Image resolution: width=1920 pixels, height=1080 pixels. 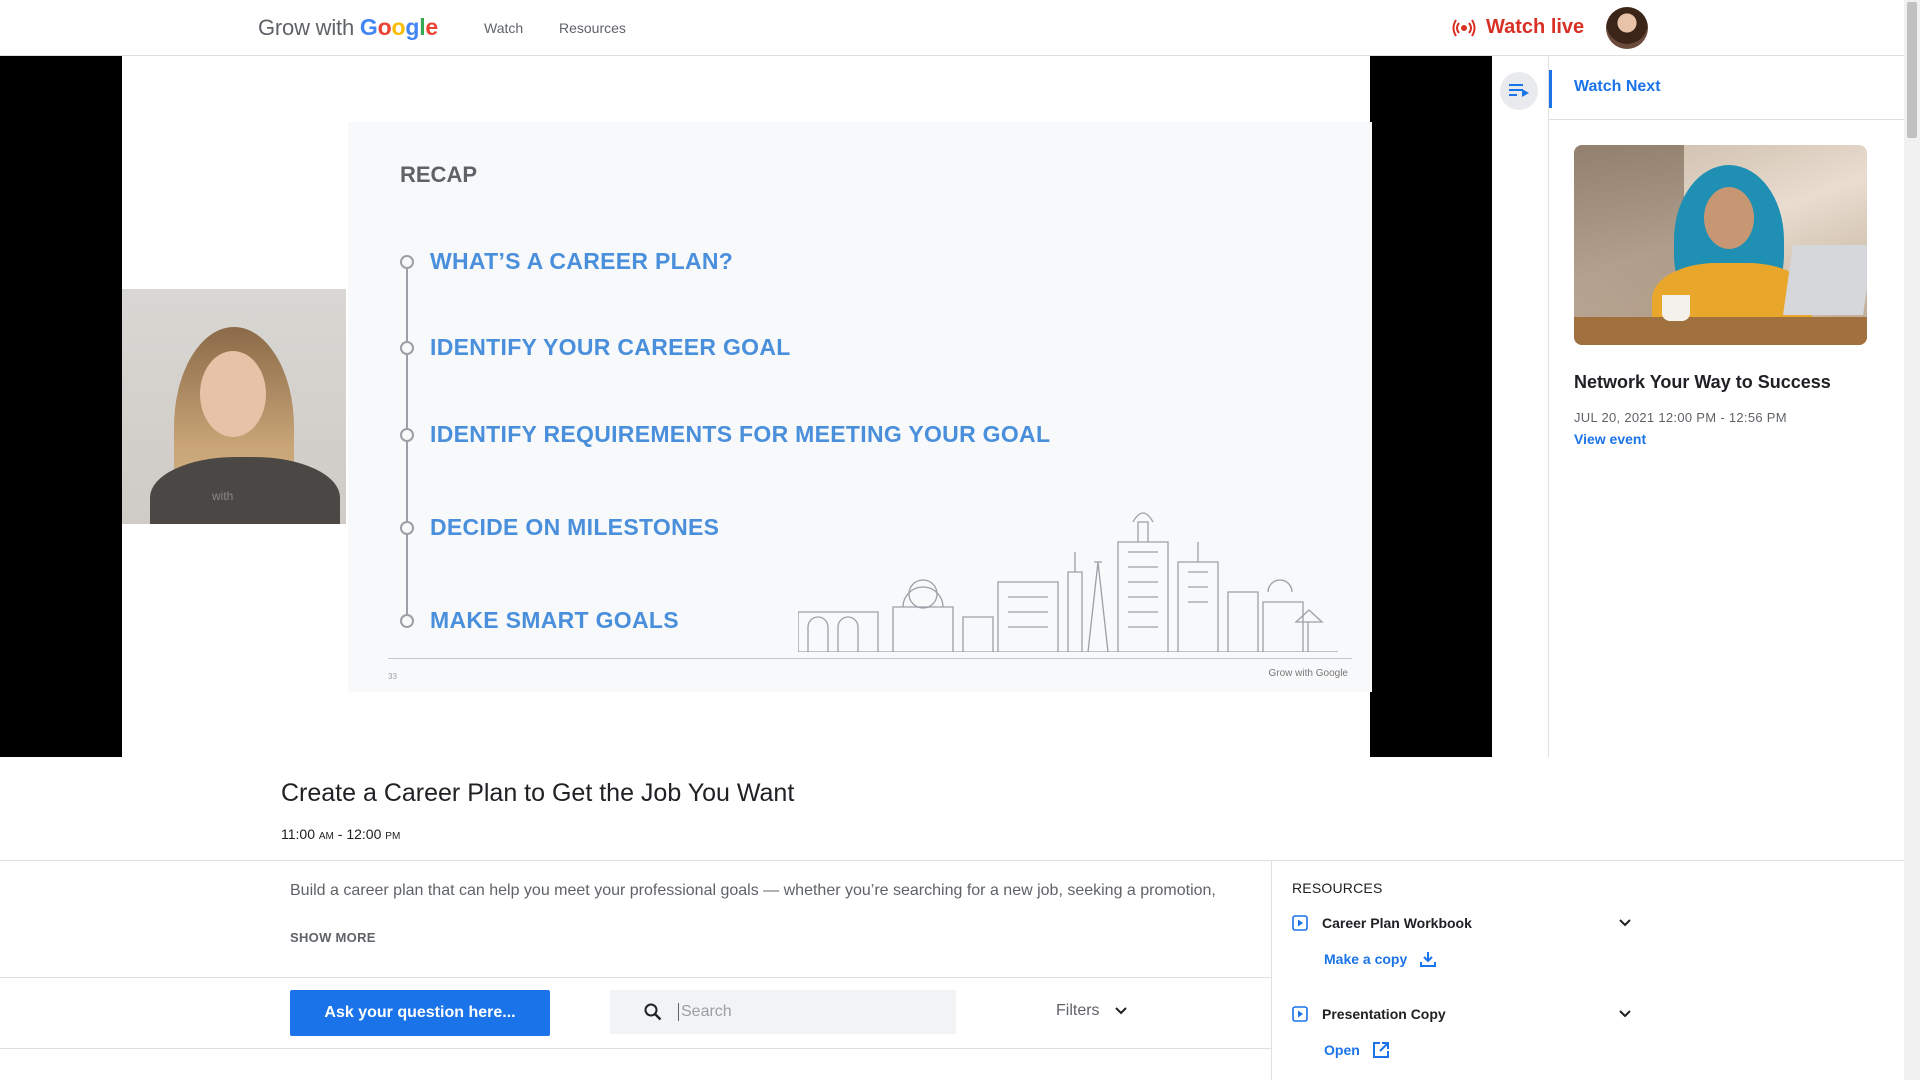 I want to click on resource-label: Presentation Copy, so click(x=1384, y=1014).